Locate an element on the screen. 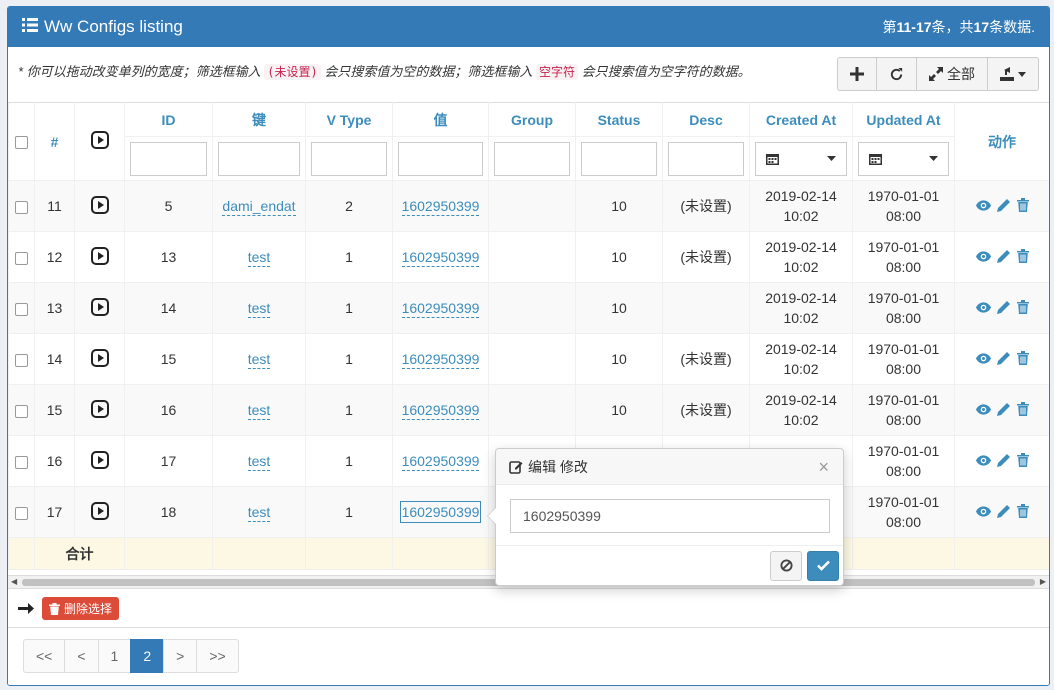  filter-vtype-input is located at coordinates (349, 158).